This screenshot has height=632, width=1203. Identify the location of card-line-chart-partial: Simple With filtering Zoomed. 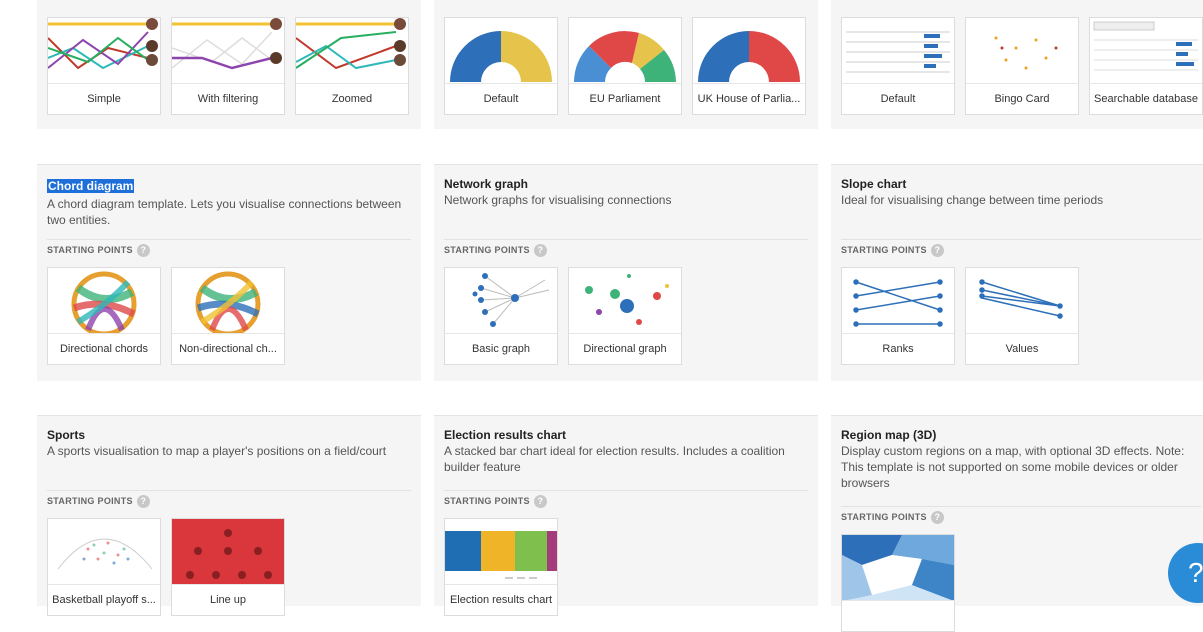
(229, 64).